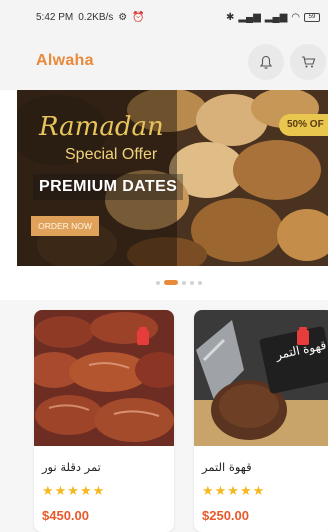  I want to click on network-speed: 0.2KB/s, so click(96, 17).